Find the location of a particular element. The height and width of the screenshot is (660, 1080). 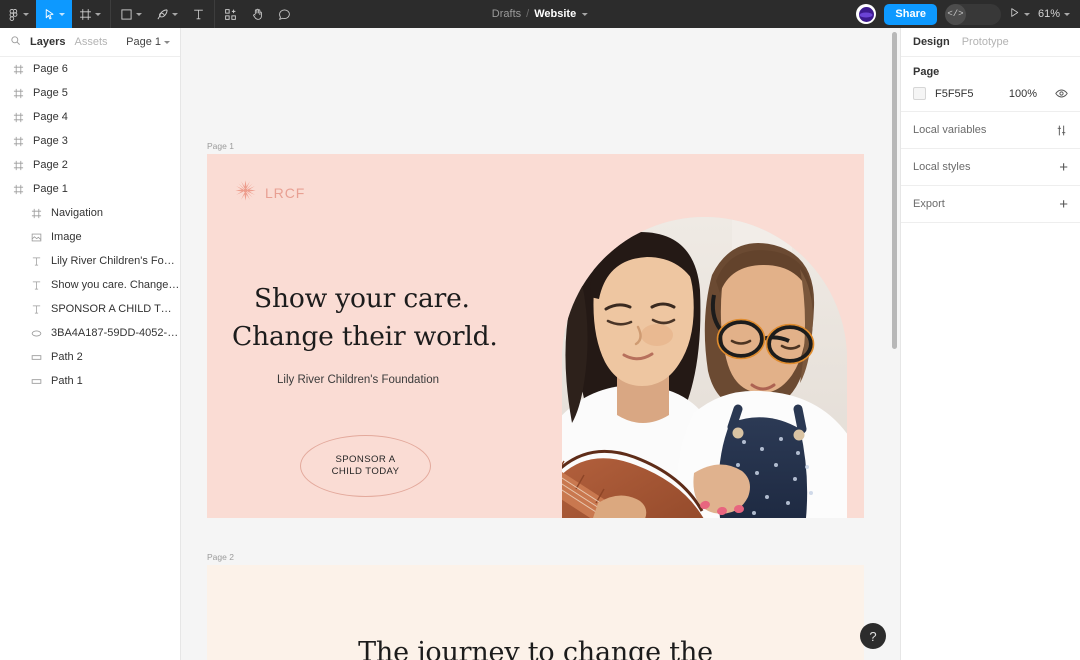

canvas-vertical-scrollbar is located at coordinates (894, 190).